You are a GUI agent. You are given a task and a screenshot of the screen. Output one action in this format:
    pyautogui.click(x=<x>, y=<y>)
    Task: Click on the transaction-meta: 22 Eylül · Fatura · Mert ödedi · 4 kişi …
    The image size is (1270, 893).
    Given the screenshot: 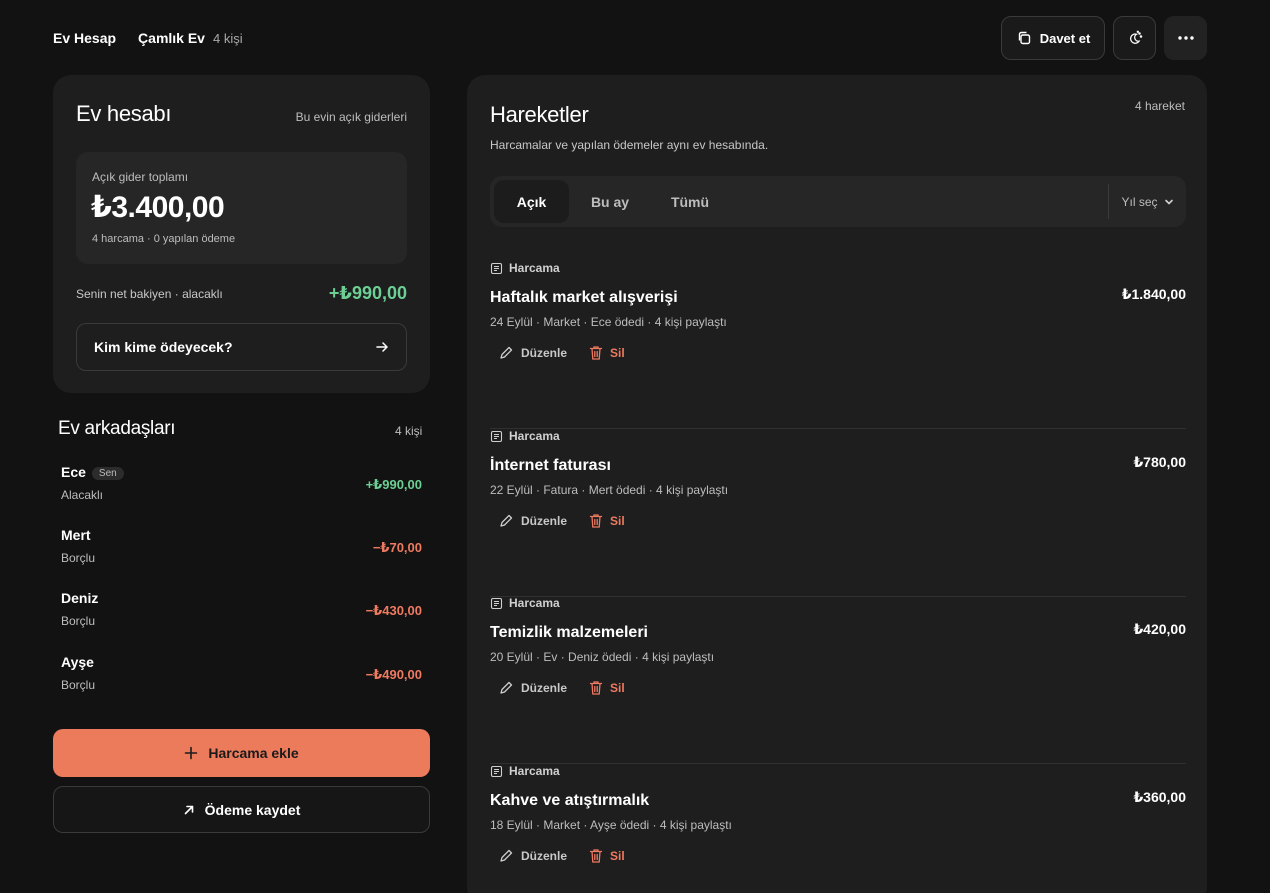 What is the action you would take?
    pyautogui.click(x=609, y=490)
    